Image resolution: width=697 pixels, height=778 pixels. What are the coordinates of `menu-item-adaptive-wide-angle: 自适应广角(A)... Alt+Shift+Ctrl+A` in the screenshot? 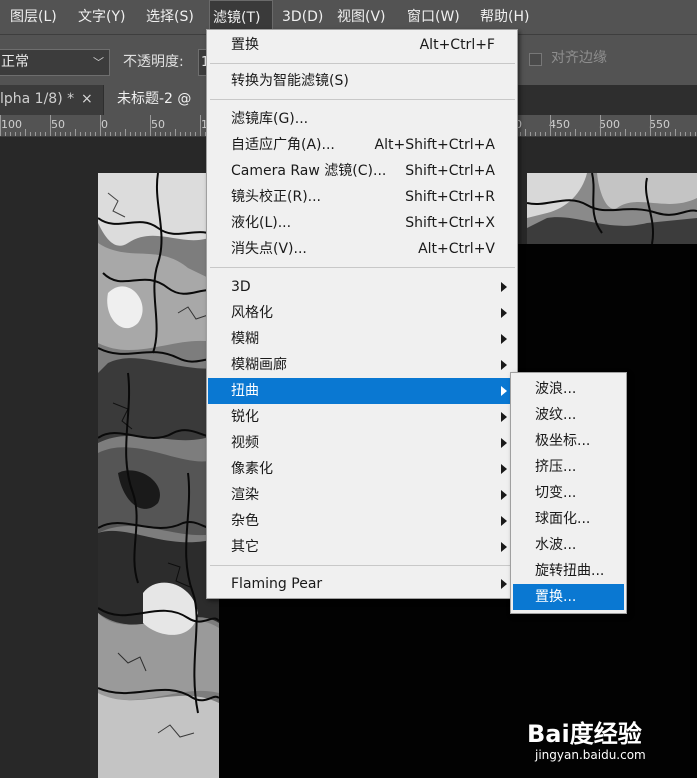 It's located at (362, 145).